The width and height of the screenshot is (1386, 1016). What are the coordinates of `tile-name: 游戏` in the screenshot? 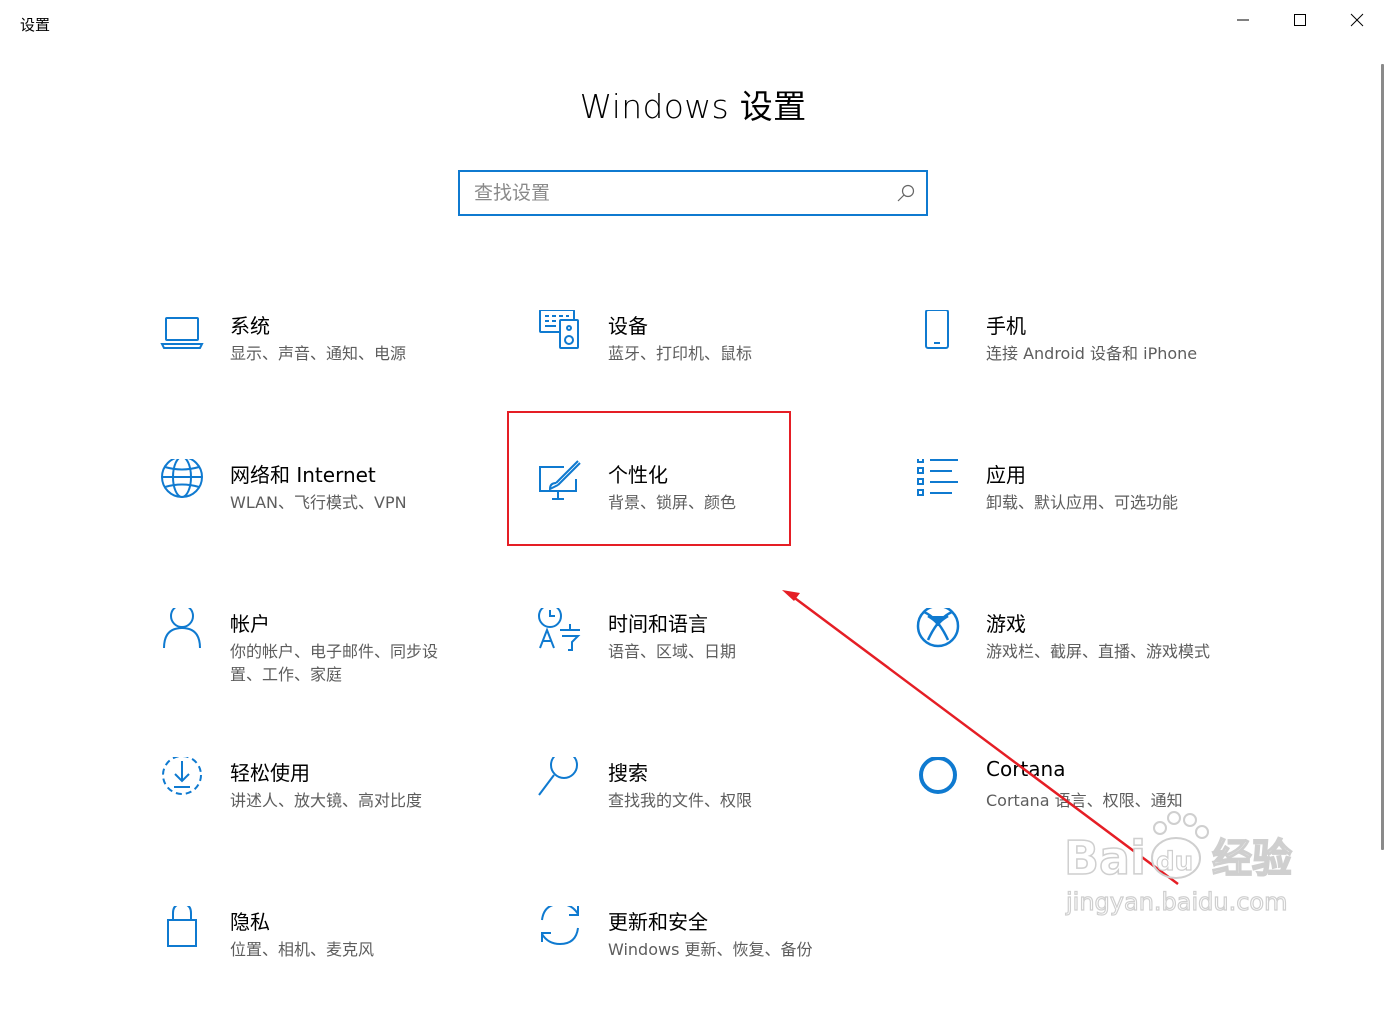 It's located at (1006, 624).